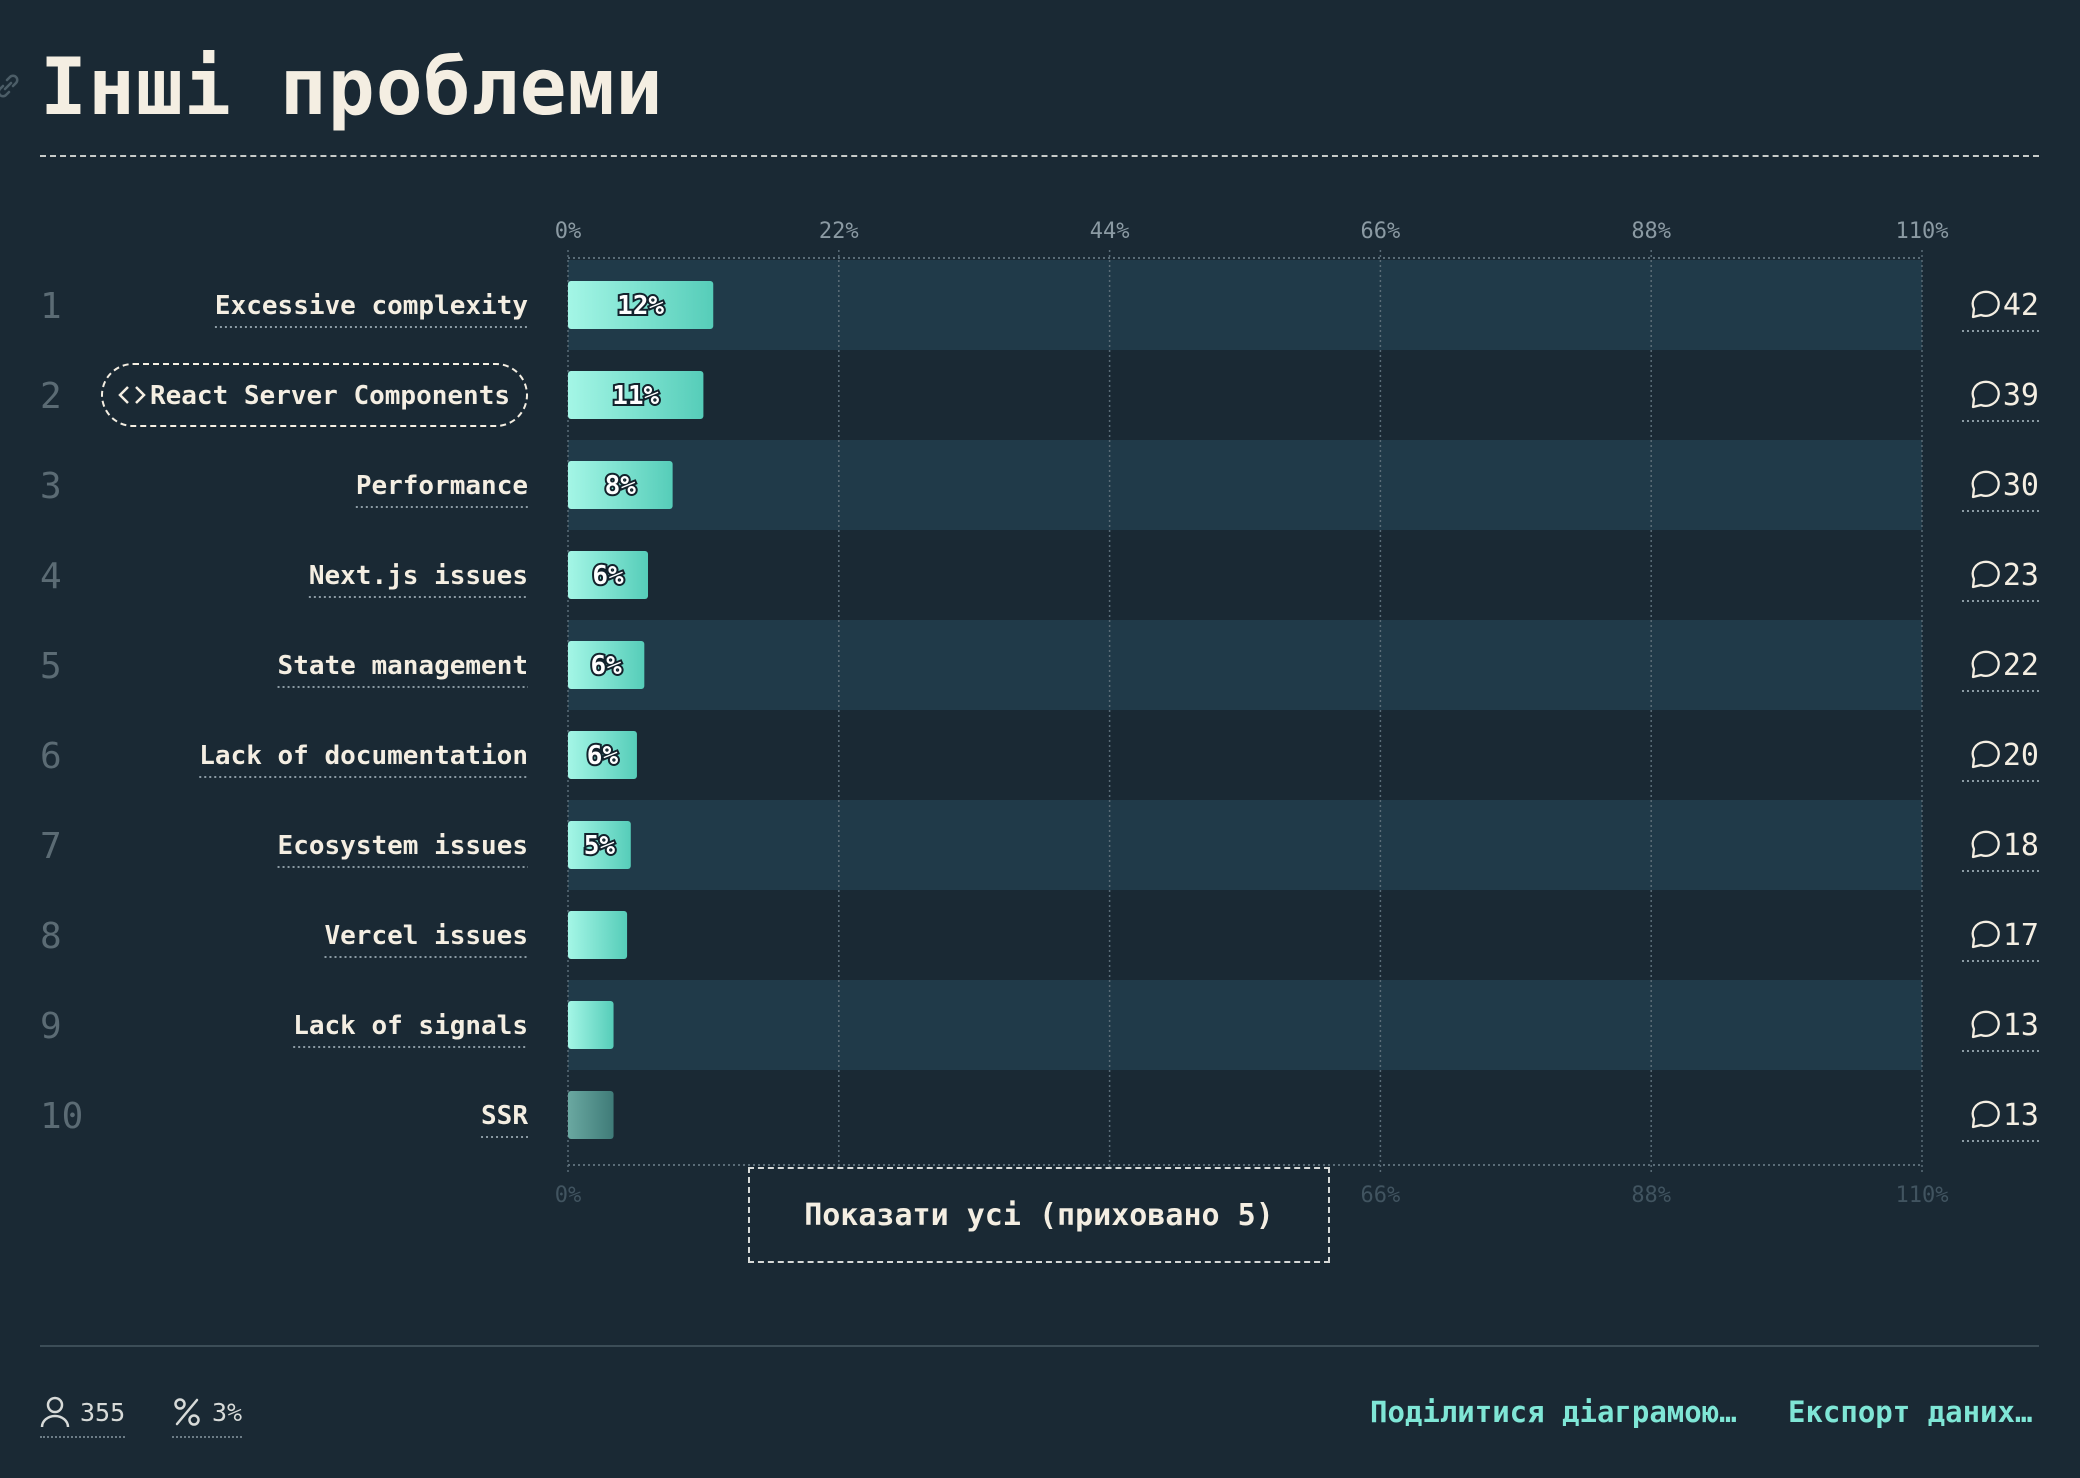 The image size is (2080, 1478). I want to click on category-label: Excessive complexity, so click(371, 306).